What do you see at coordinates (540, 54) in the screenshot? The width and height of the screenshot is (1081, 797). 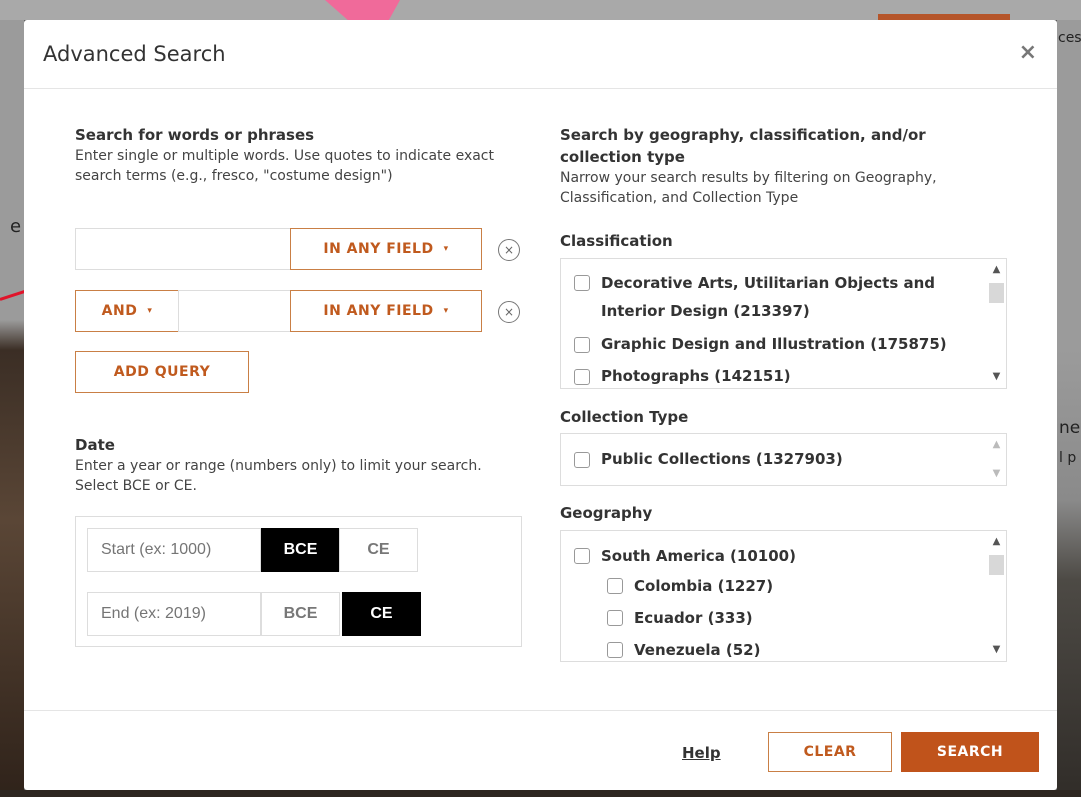 I see `dialog-header: Advanced Search ×` at bounding box center [540, 54].